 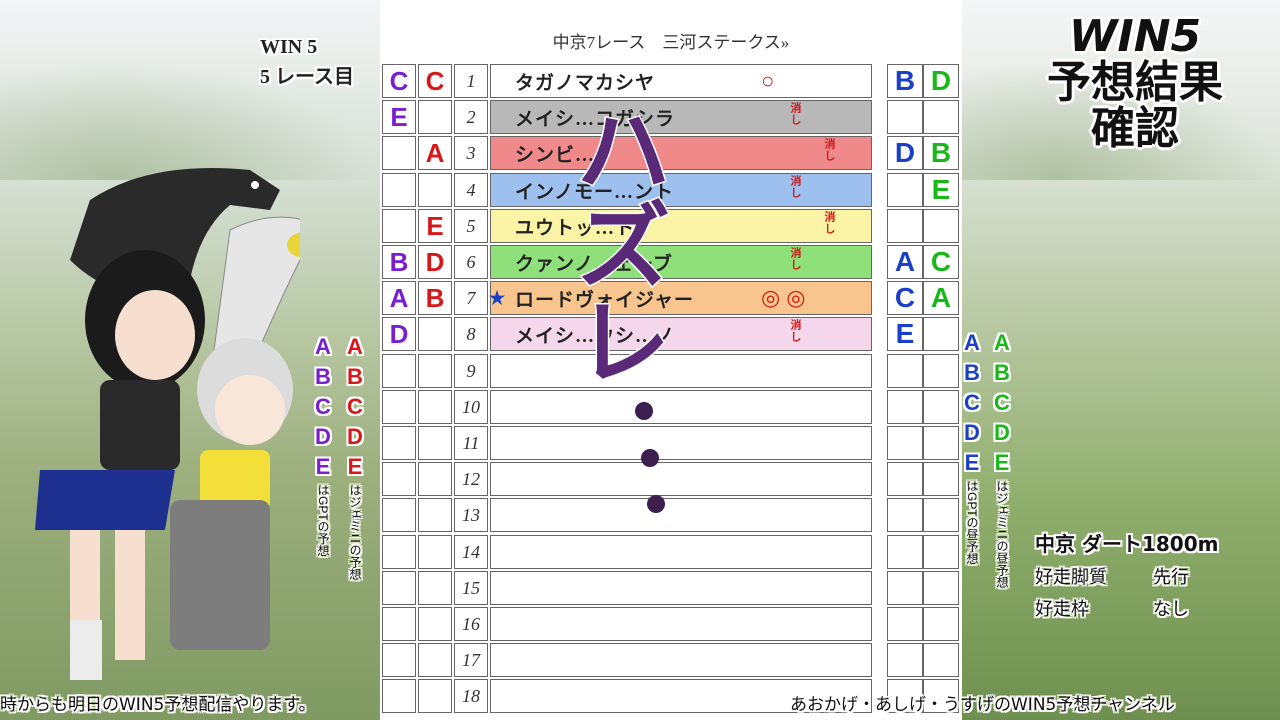 I want to click on star-icon: ★, so click(x=498, y=297).